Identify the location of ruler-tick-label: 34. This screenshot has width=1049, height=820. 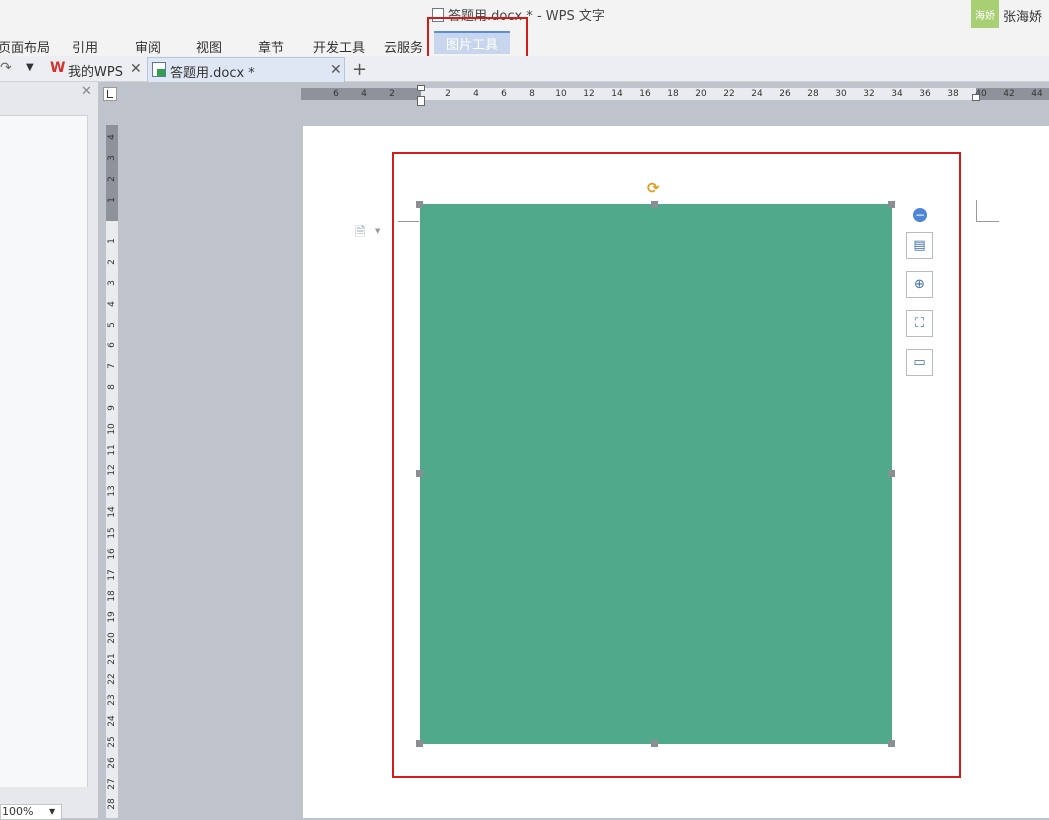
(897, 94).